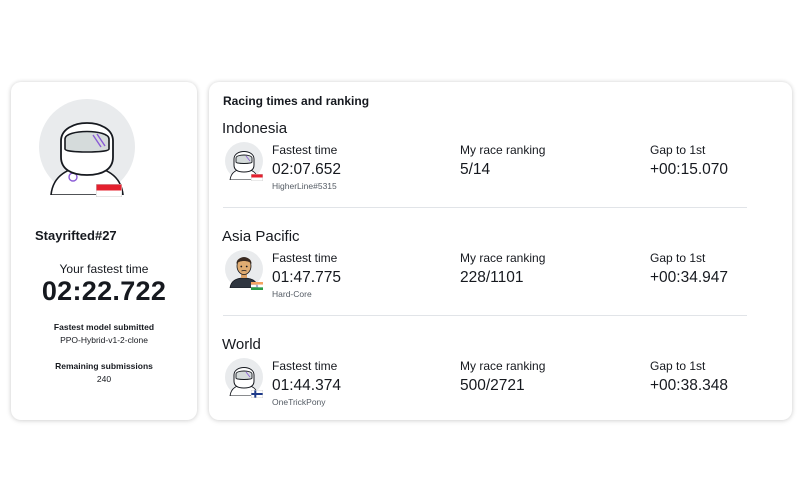  What do you see at coordinates (87, 147) in the screenshot?
I see `helmet-avatar-icon` at bounding box center [87, 147].